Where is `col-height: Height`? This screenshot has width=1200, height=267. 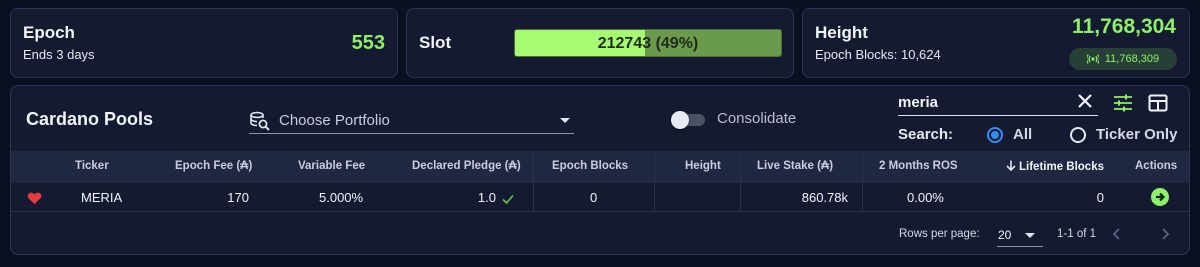
col-height: Height is located at coordinates (703, 166).